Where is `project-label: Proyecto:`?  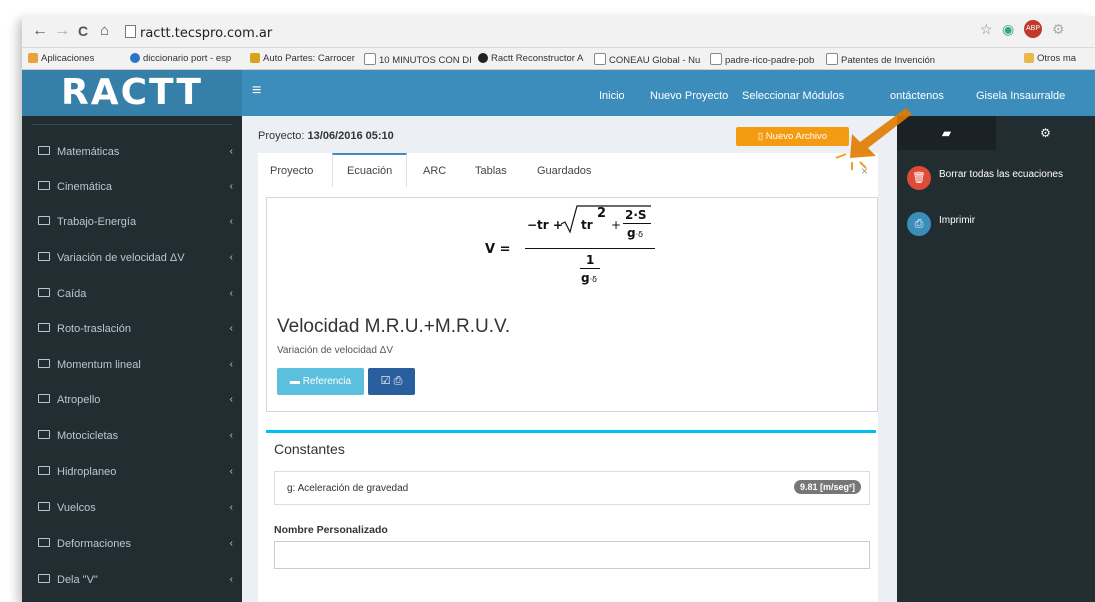
project-label: Proyecto: is located at coordinates (281, 136).